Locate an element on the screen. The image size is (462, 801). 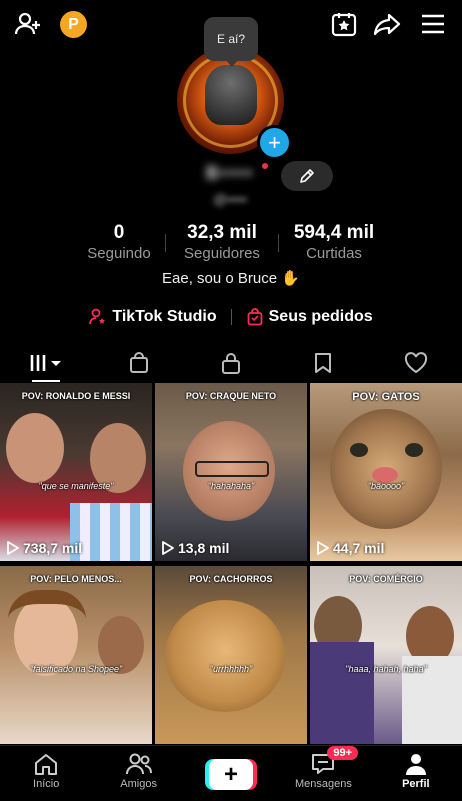
video-thumbnail: POV: CRAQUE NETO "hahahaha" 13,8 mil is located at coordinates (231, 472).